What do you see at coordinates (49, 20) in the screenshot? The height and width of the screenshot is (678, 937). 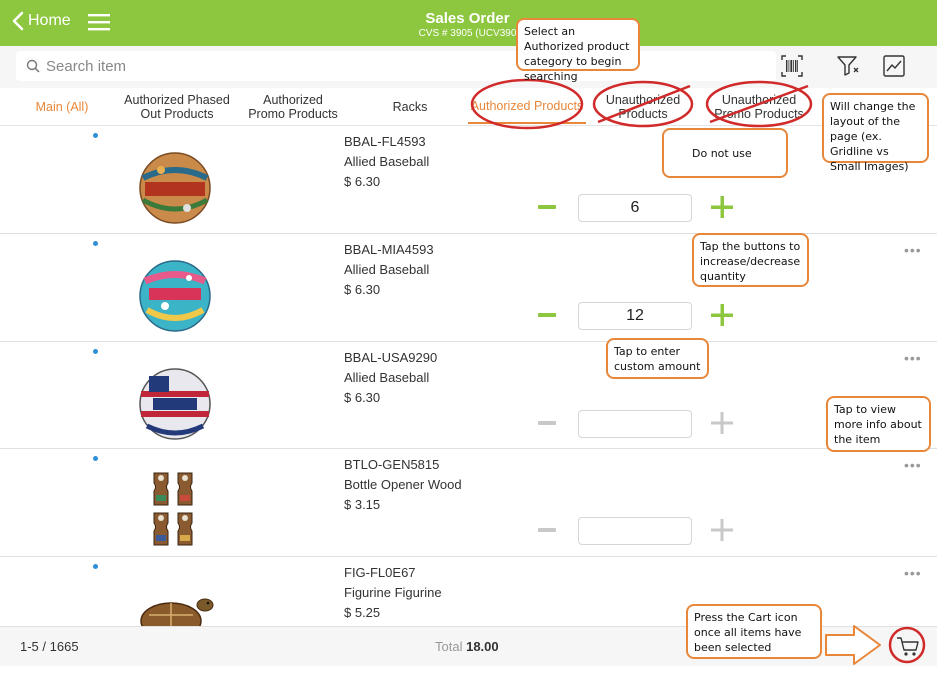 I see `home-label: Home` at bounding box center [49, 20].